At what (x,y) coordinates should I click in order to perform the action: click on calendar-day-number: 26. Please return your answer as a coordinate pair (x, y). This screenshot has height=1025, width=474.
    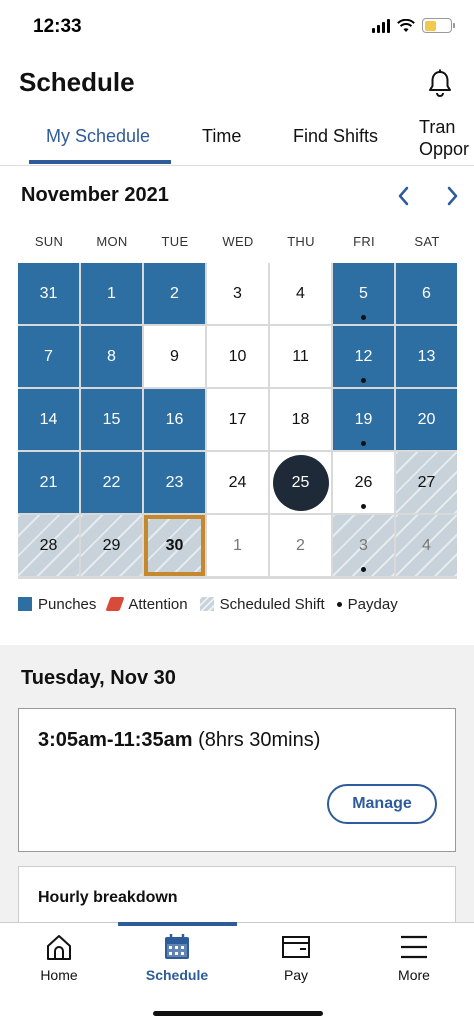
    Looking at the image, I should click on (363, 482).